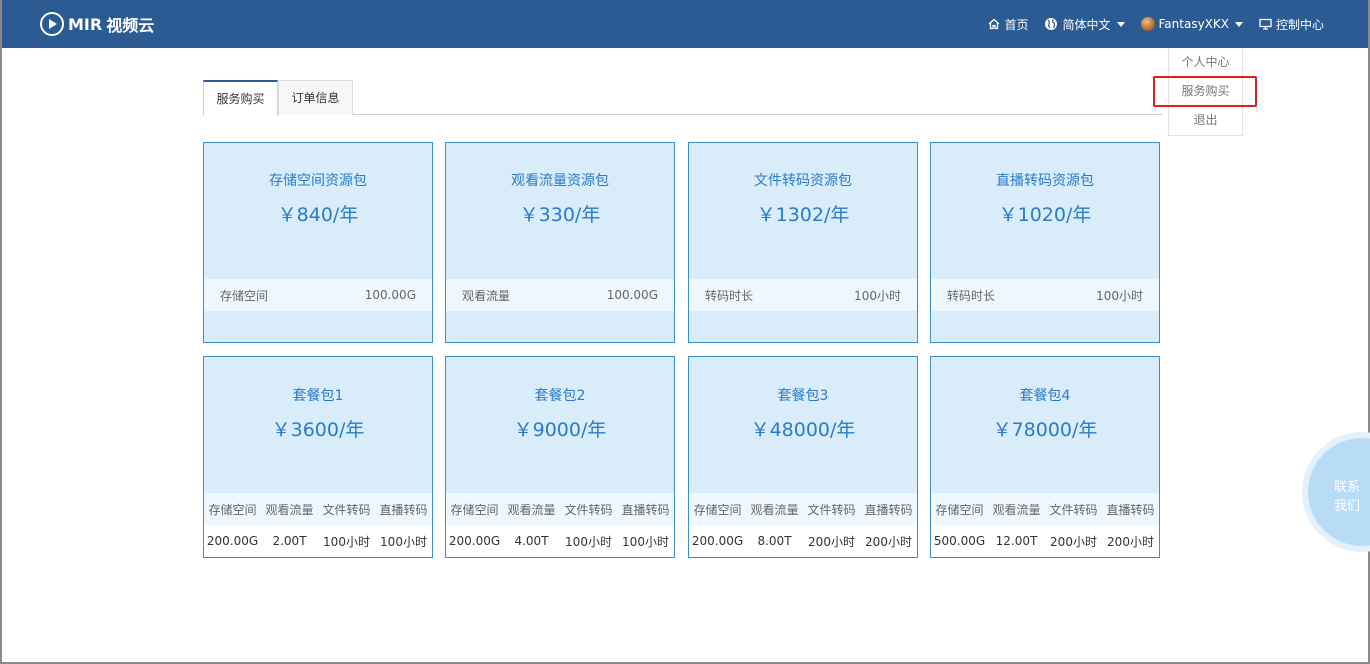  What do you see at coordinates (1346, 506) in the screenshot?
I see `contact-line-2: 我们` at bounding box center [1346, 506].